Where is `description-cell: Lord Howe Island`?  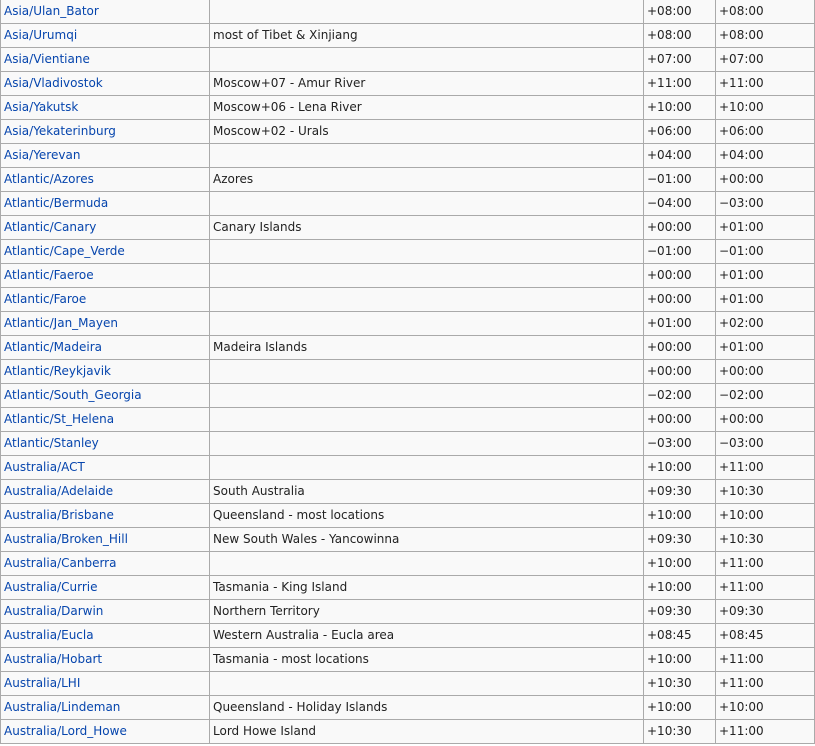 description-cell: Lord Howe Island is located at coordinates (426, 731).